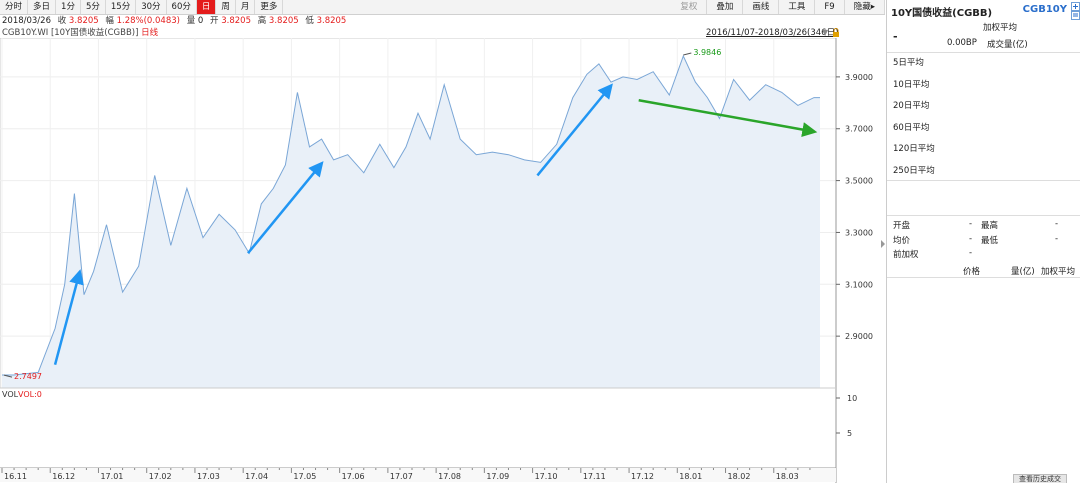 Image resolution: width=1080 pixels, height=483 pixels. What do you see at coordinates (849, 433) in the screenshot?
I see `vol-tick-label: 5` at bounding box center [849, 433].